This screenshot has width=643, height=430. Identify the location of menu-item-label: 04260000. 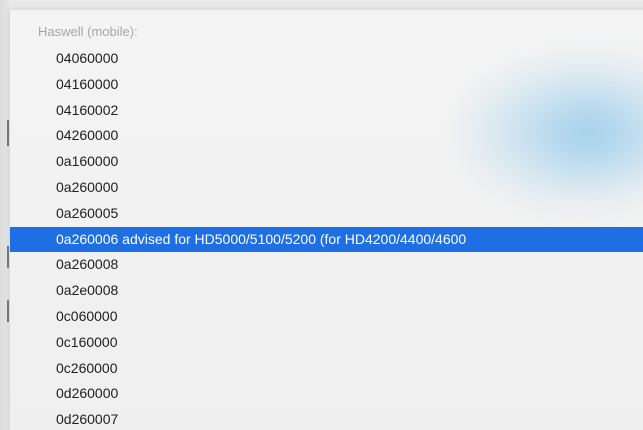
(87, 135).